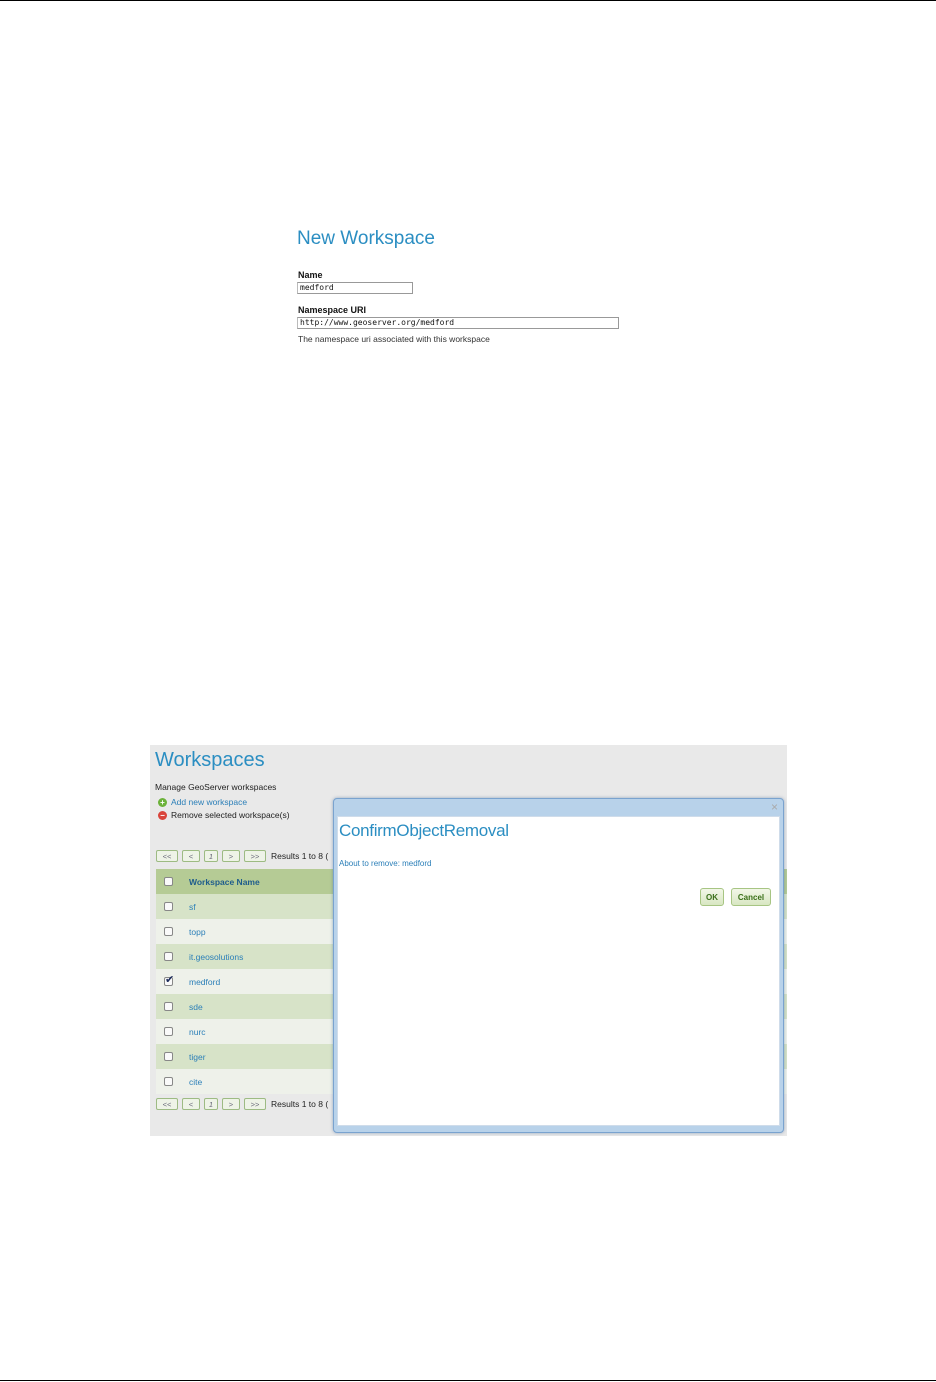 The image size is (936, 1382). What do you see at coordinates (216, 787) in the screenshot?
I see `page-subtitle: Manage GeoServer workspaces` at bounding box center [216, 787].